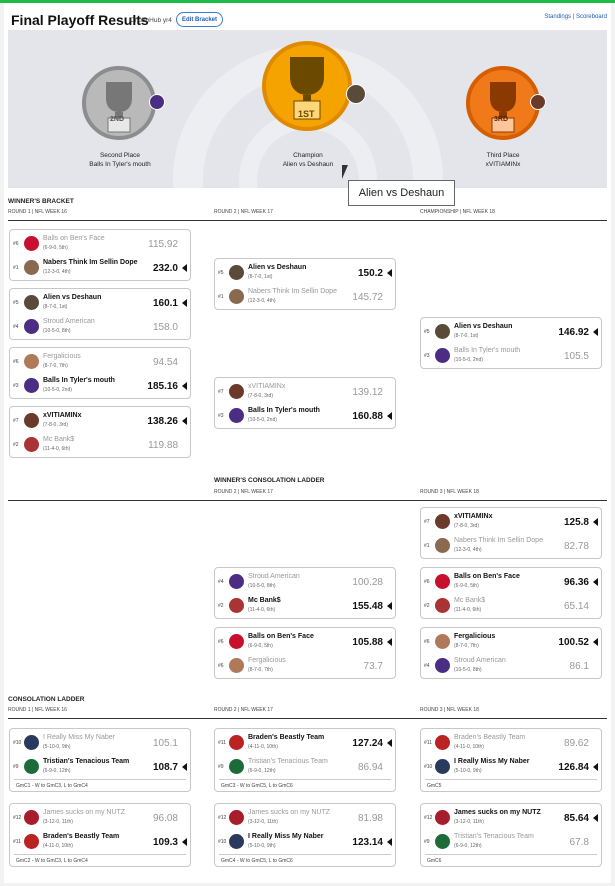 The image size is (615, 886). What do you see at coordinates (100, 244) in the screenshot?
I see `team-row: #6 Balls on Ben's Face (6-9-0, 5th) 115.92` at bounding box center [100, 244].